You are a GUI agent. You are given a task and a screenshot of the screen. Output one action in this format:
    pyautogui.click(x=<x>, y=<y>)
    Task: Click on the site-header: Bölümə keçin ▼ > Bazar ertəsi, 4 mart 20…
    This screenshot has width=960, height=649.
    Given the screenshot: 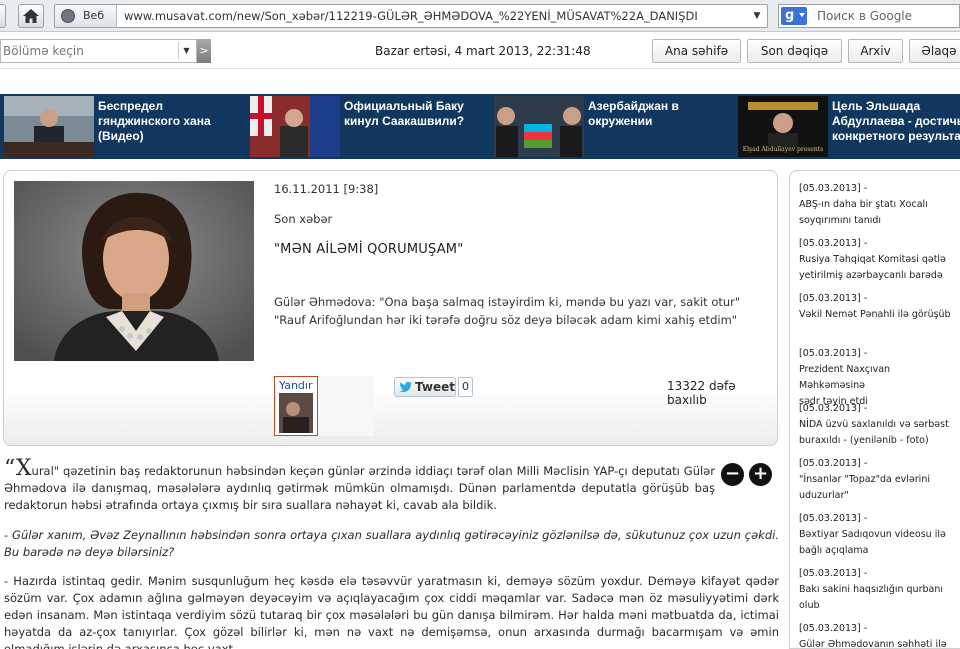 What is the action you would take?
    pyautogui.click(x=480, y=51)
    